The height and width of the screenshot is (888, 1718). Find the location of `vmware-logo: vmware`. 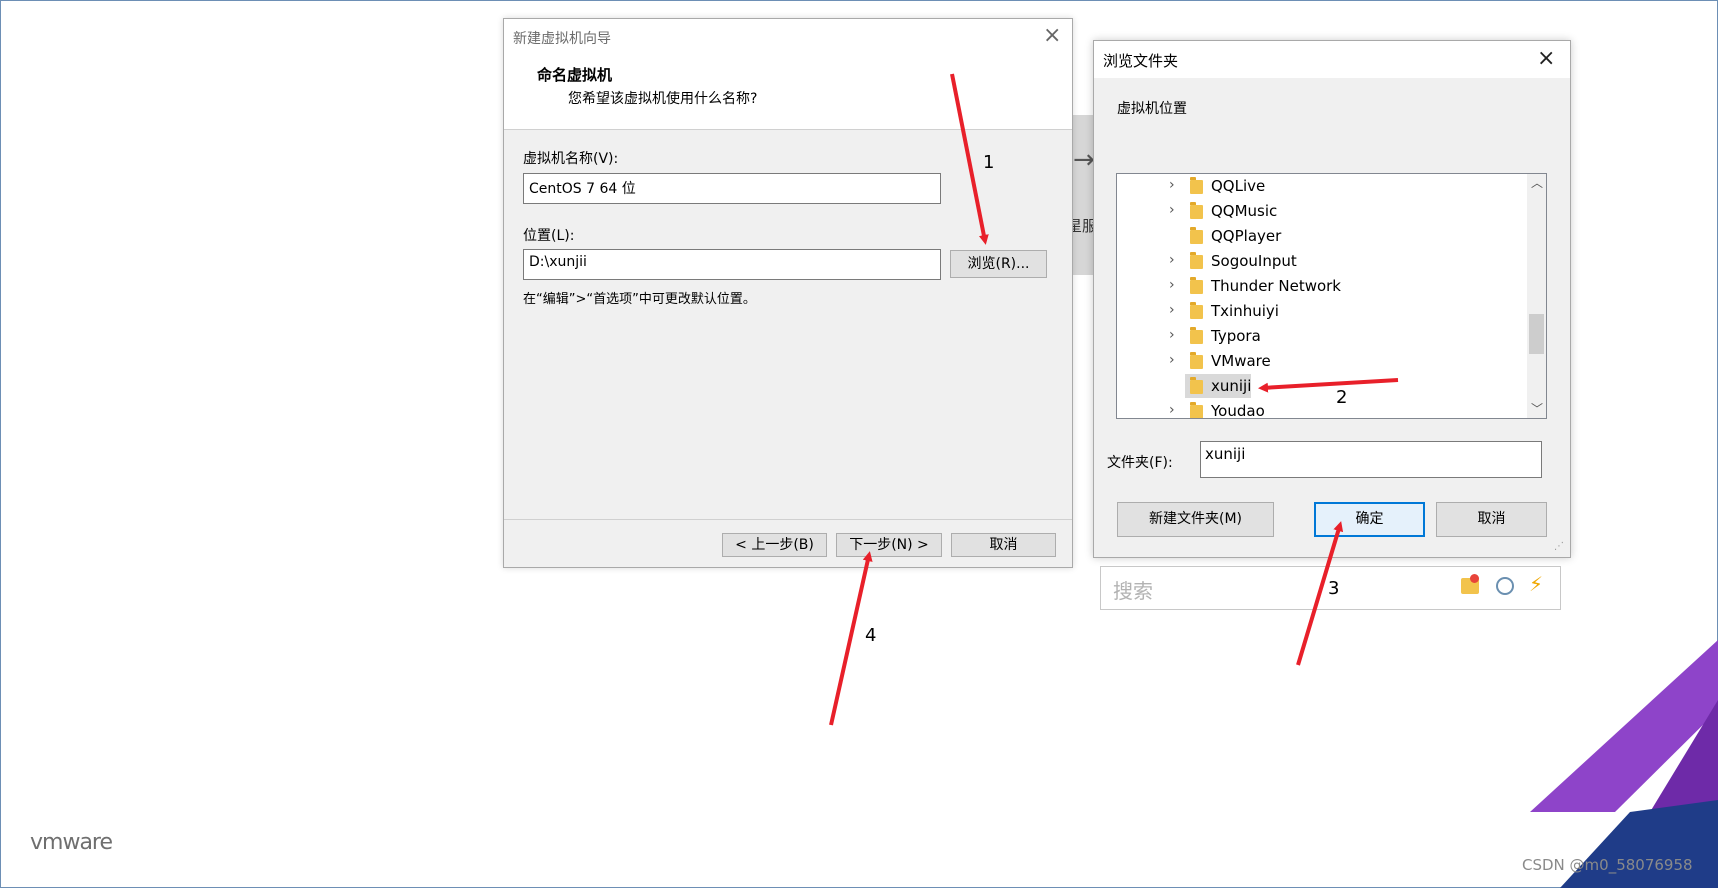

vmware-logo: vmware is located at coordinates (71, 842).